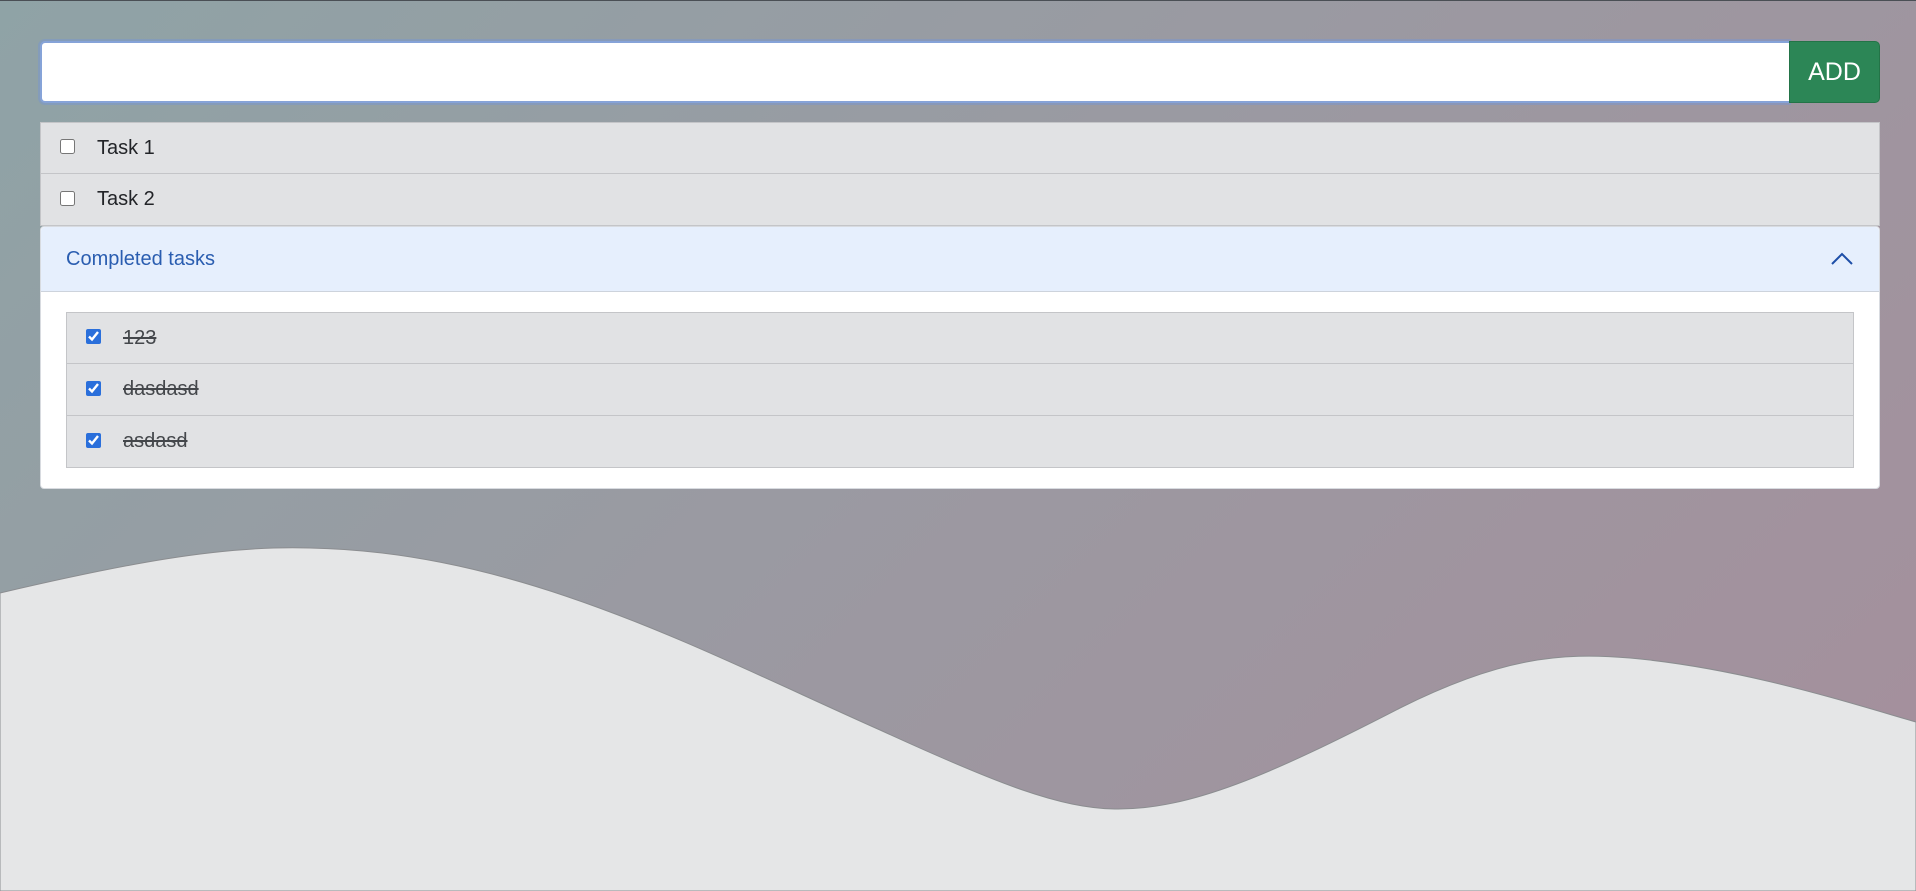 The width and height of the screenshot is (1916, 891). What do you see at coordinates (140, 337) in the screenshot?
I see `completed-task-label: 123` at bounding box center [140, 337].